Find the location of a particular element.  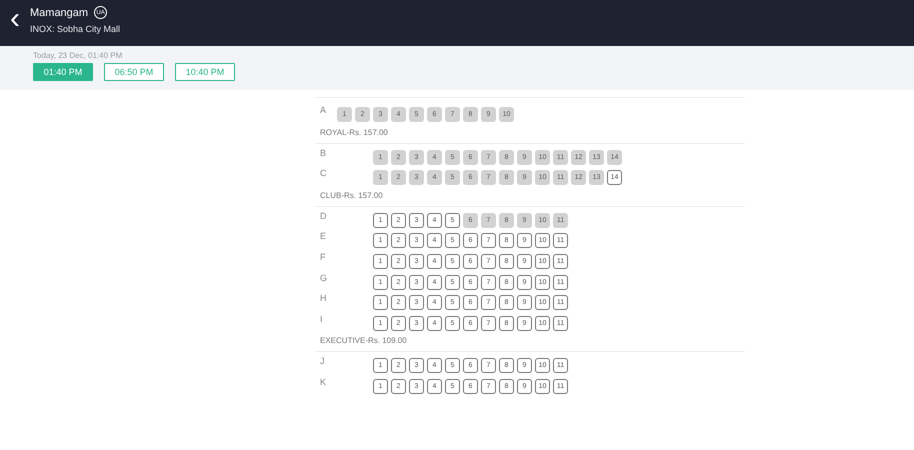

row-label: I is located at coordinates (321, 319).